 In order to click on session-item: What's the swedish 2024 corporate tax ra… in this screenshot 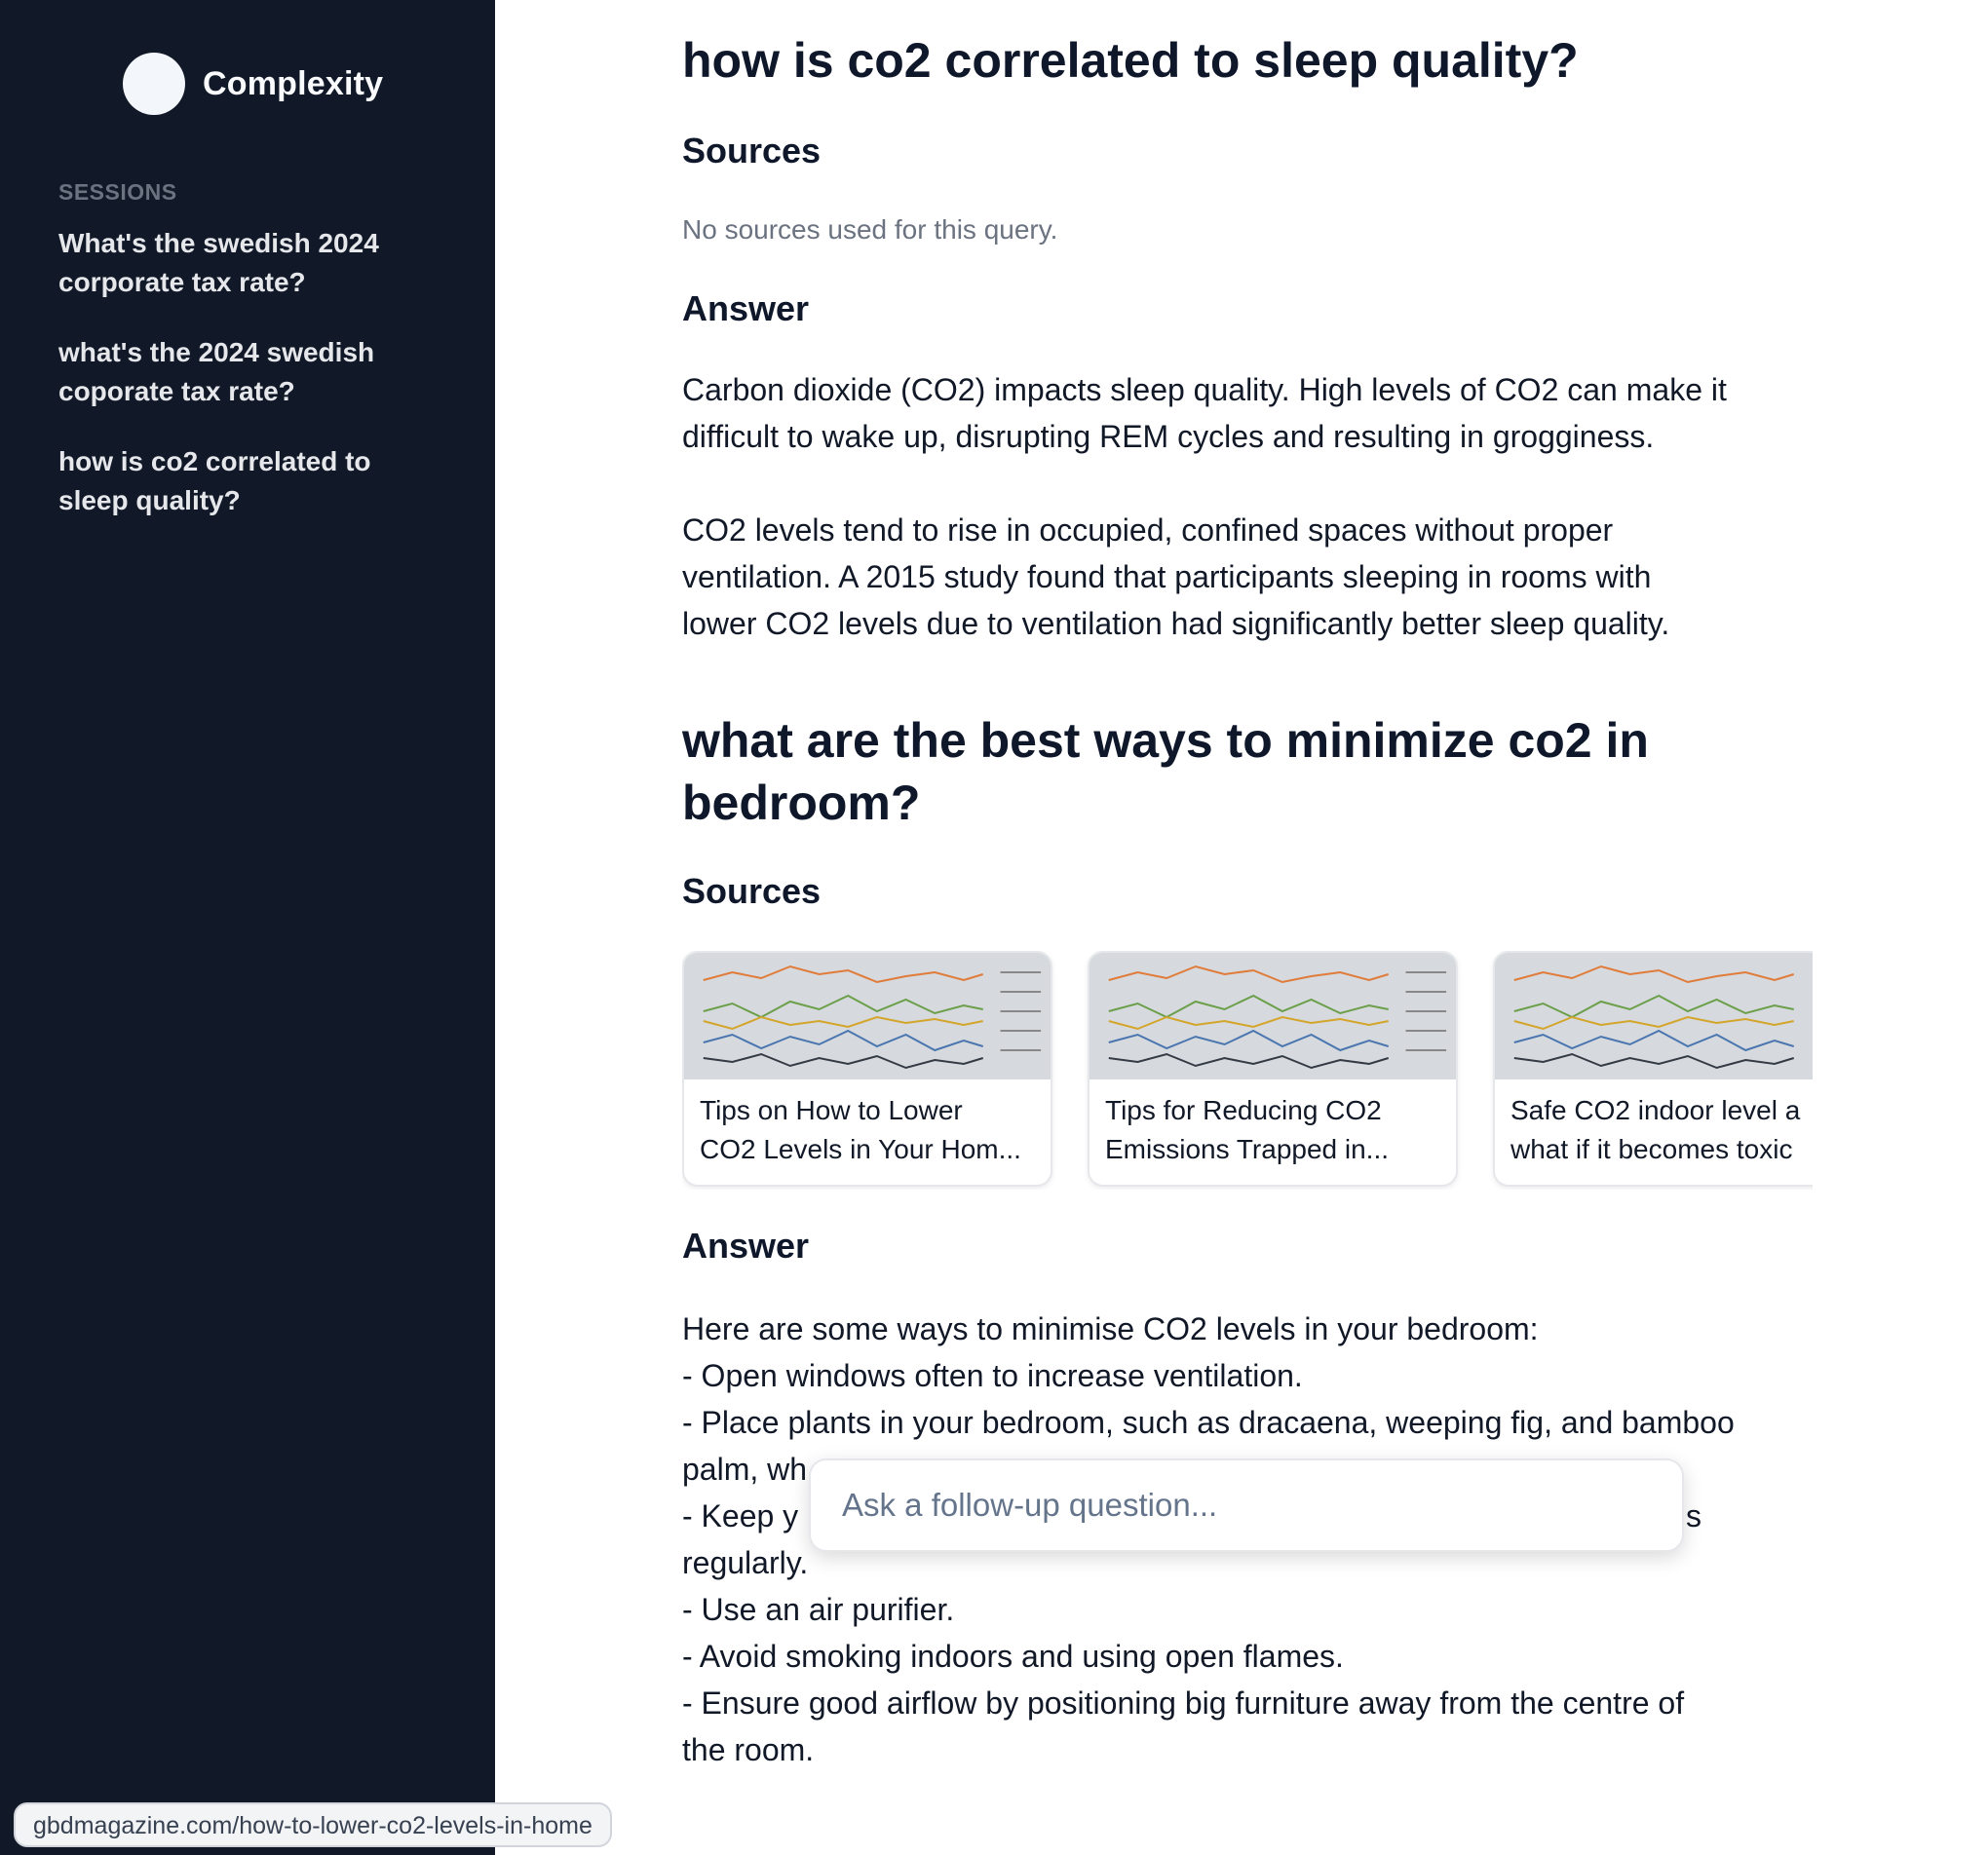, I will do `click(253, 263)`.